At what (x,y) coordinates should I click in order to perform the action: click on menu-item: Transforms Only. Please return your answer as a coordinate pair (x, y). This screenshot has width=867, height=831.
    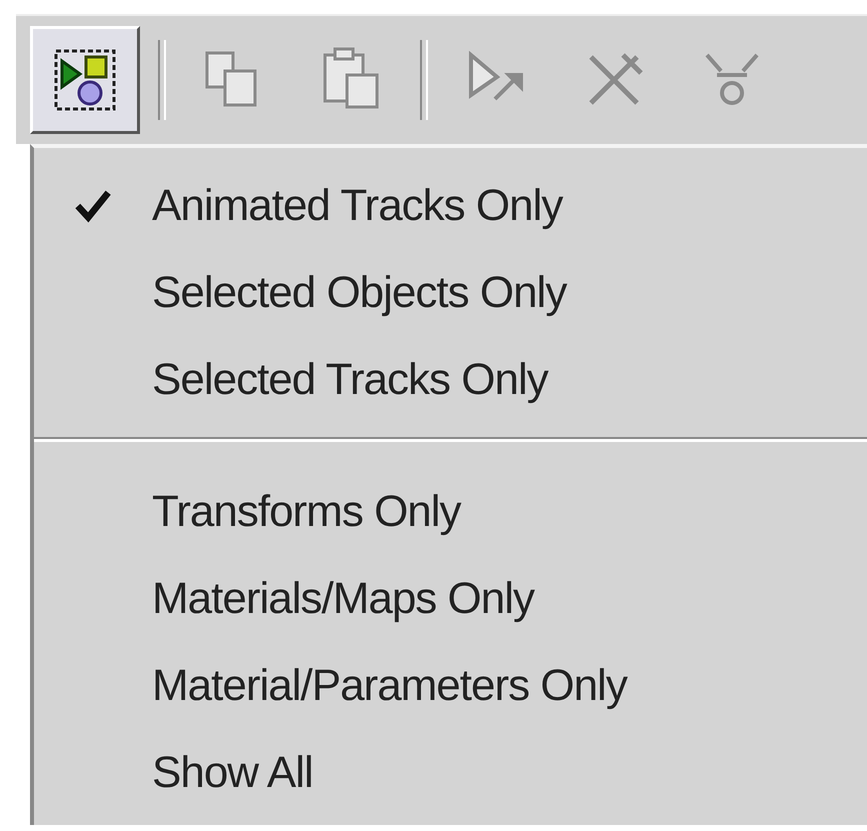
    Looking at the image, I should click on (450, 511).